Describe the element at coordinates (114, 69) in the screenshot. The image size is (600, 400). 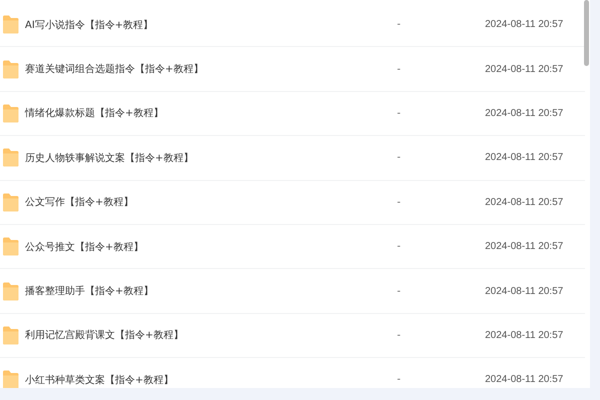
I see `file-name: 赛道关键词组合选题指令【指令+教程】` at that location.